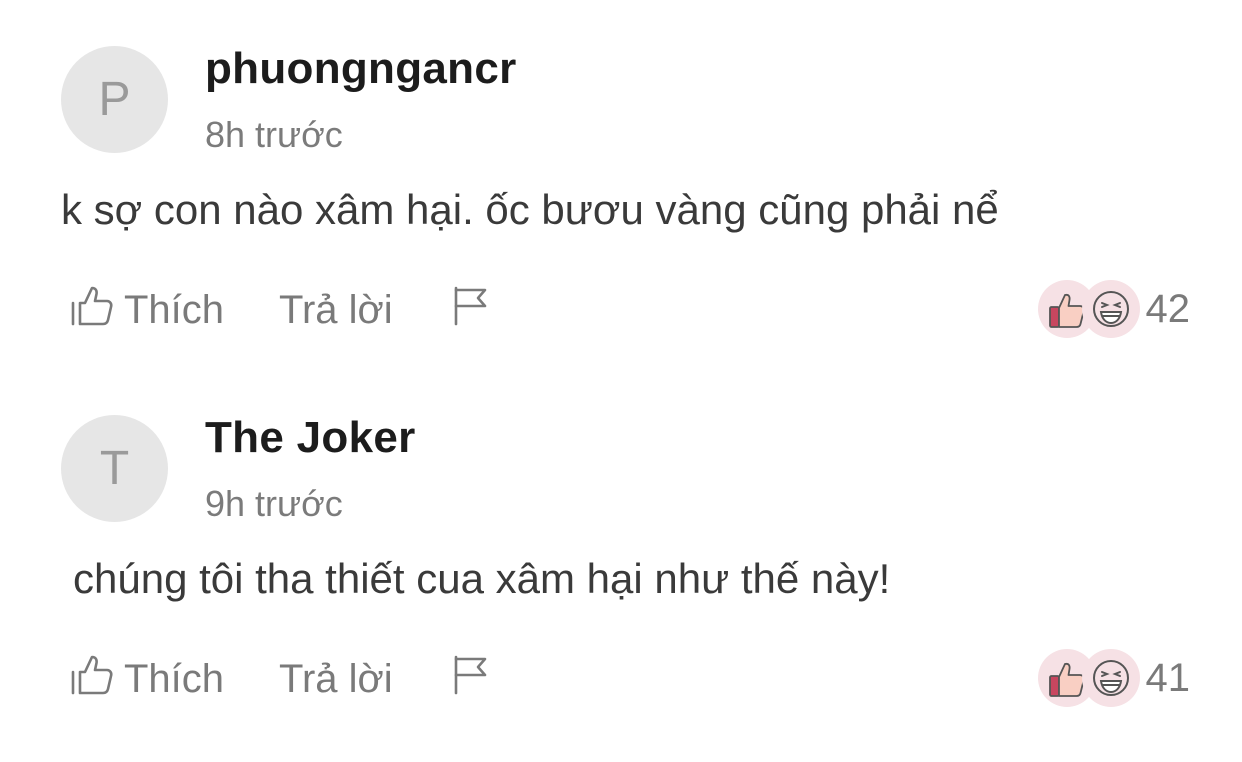 This screenshot has height=762, width=1242. I want to click on reaction-count: 41, so click(1168, 677).